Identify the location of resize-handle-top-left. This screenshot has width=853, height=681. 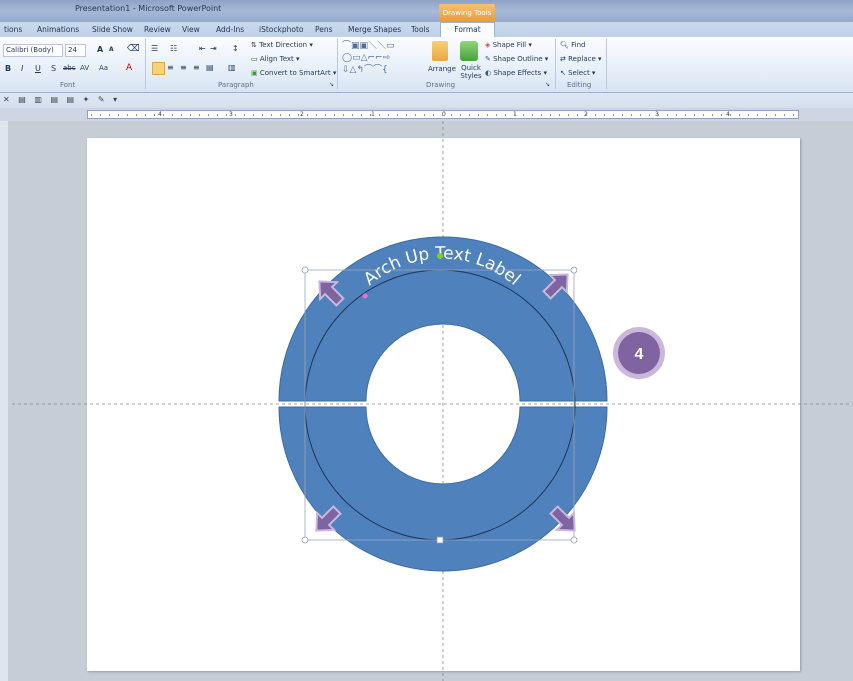
(305, 270).